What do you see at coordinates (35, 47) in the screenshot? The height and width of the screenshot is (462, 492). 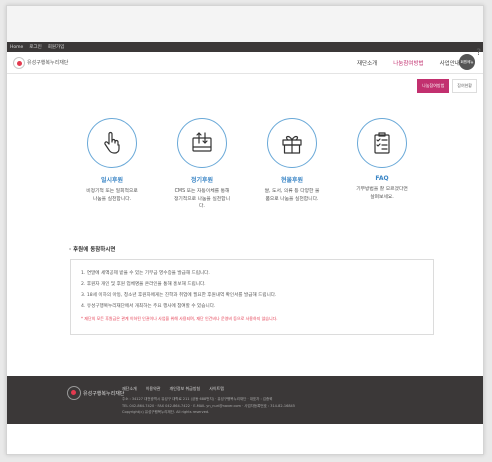 I see `util-link-login: 로그인` at bounding box center [35, 47].